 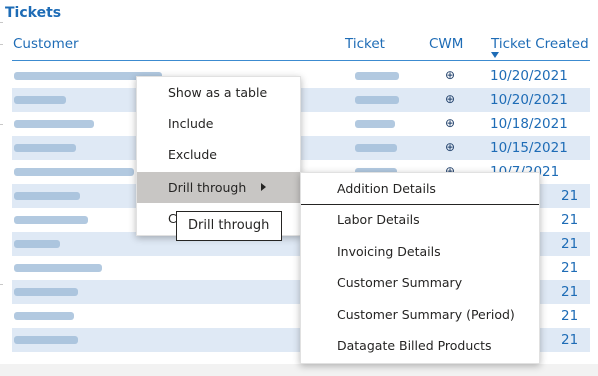 What do you see at coordinates (33, 13) in the screenshot?
I see `table-title: Tickets` at bounding box center [33, 13].